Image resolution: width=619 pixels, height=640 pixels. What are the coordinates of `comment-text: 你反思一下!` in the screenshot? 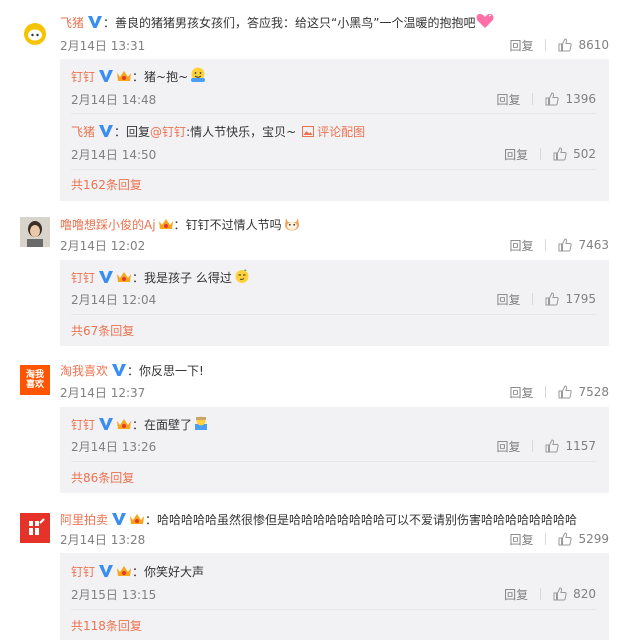 It's located at (171, 370).